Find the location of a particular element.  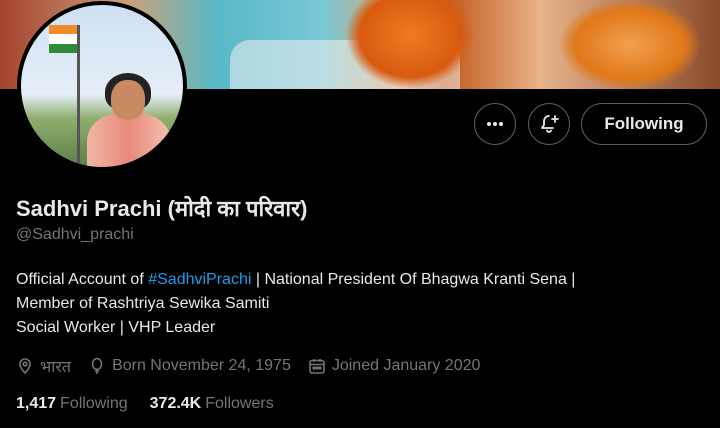

notifications-button is located at coordinates (549, 124).